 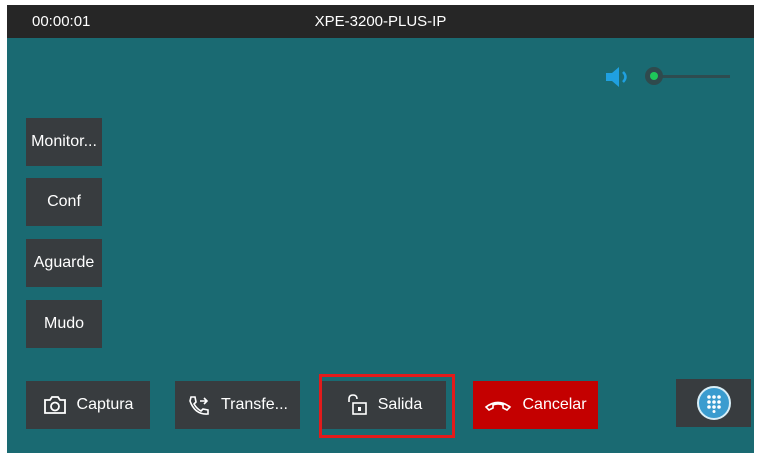 I want to click on capture-button: Captura, so click(x=88, y=405).